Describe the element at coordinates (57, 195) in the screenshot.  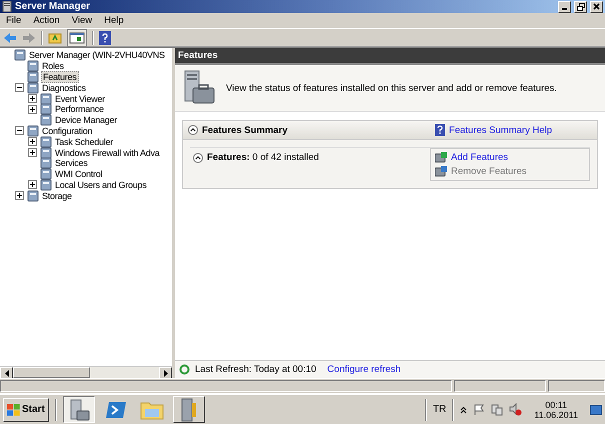
I see `tree-item: Storage` at that location.